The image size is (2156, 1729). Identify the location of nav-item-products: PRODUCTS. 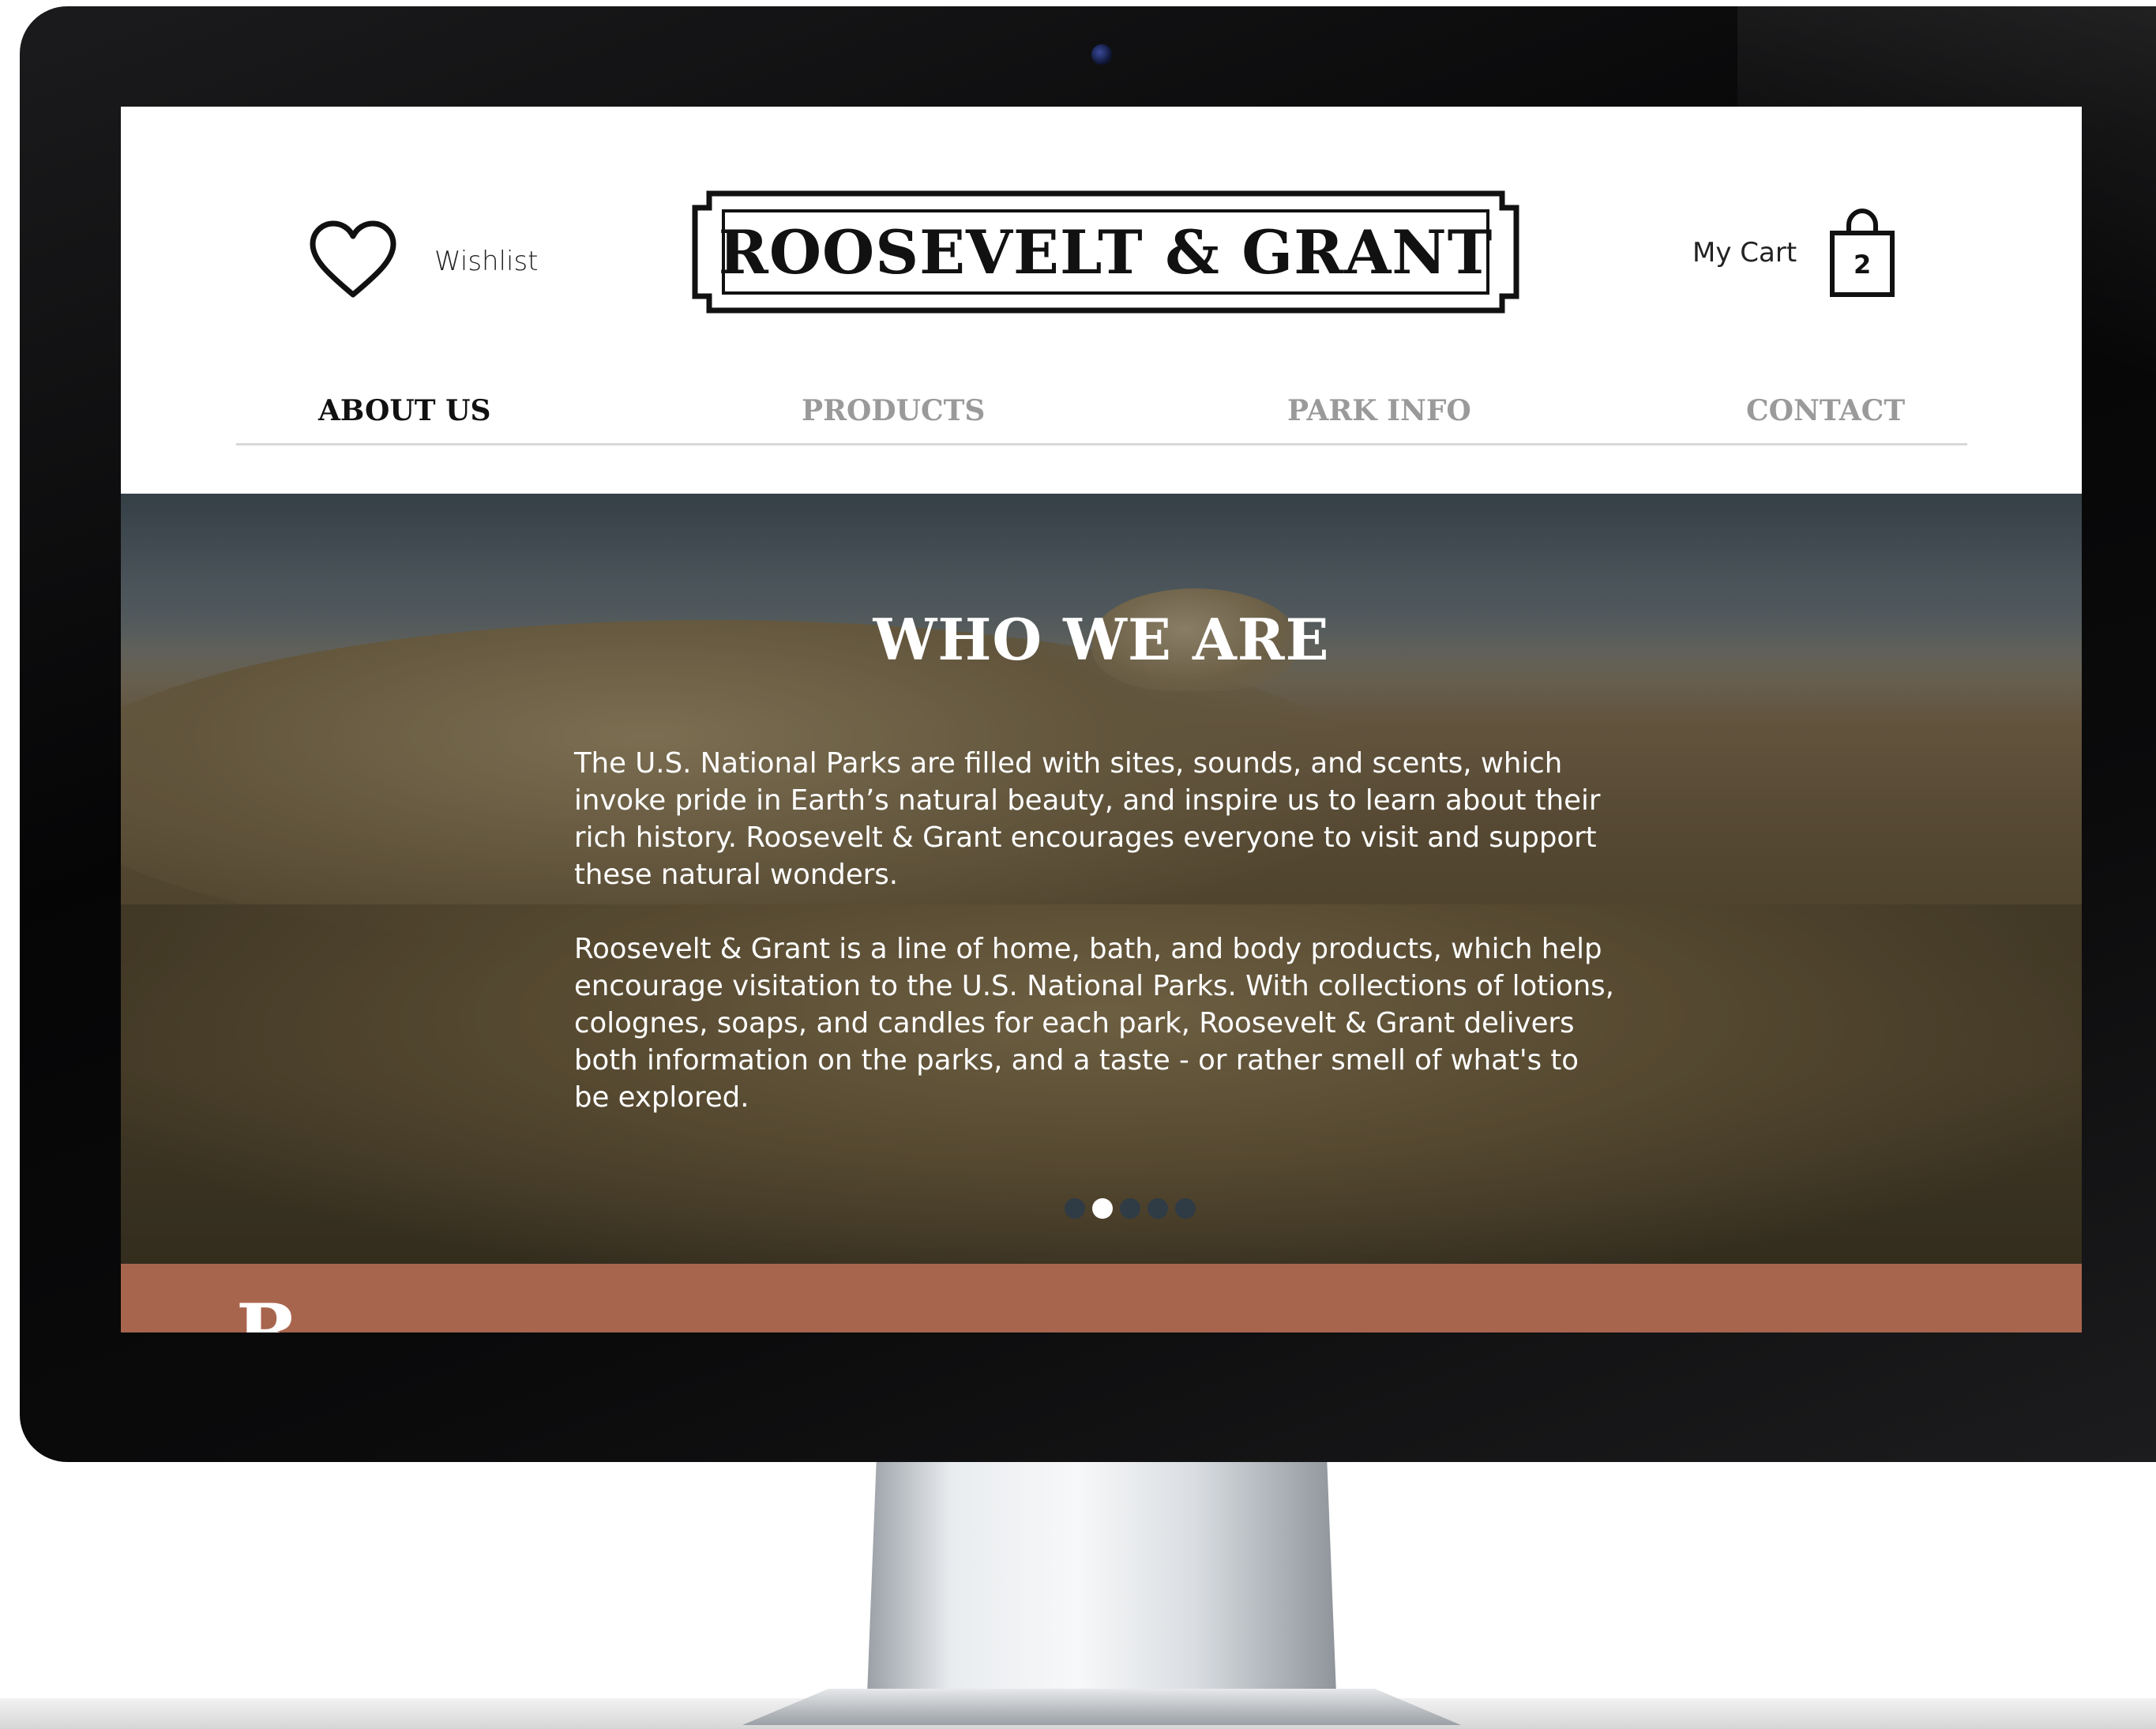
(893, 410).